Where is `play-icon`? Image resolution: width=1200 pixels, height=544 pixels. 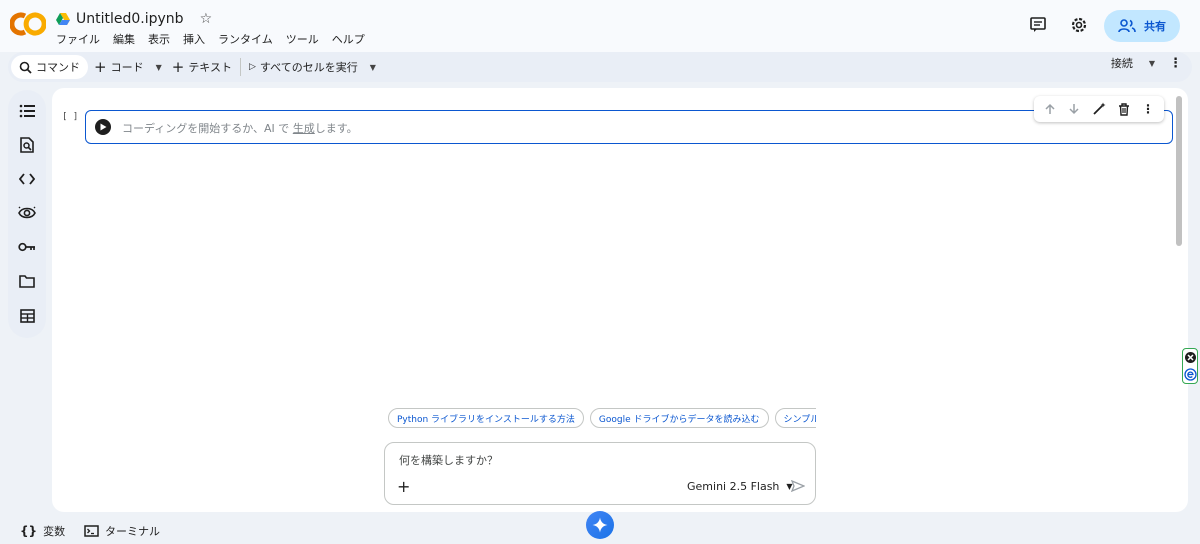 play-icon is located at coordinates (103, 127).